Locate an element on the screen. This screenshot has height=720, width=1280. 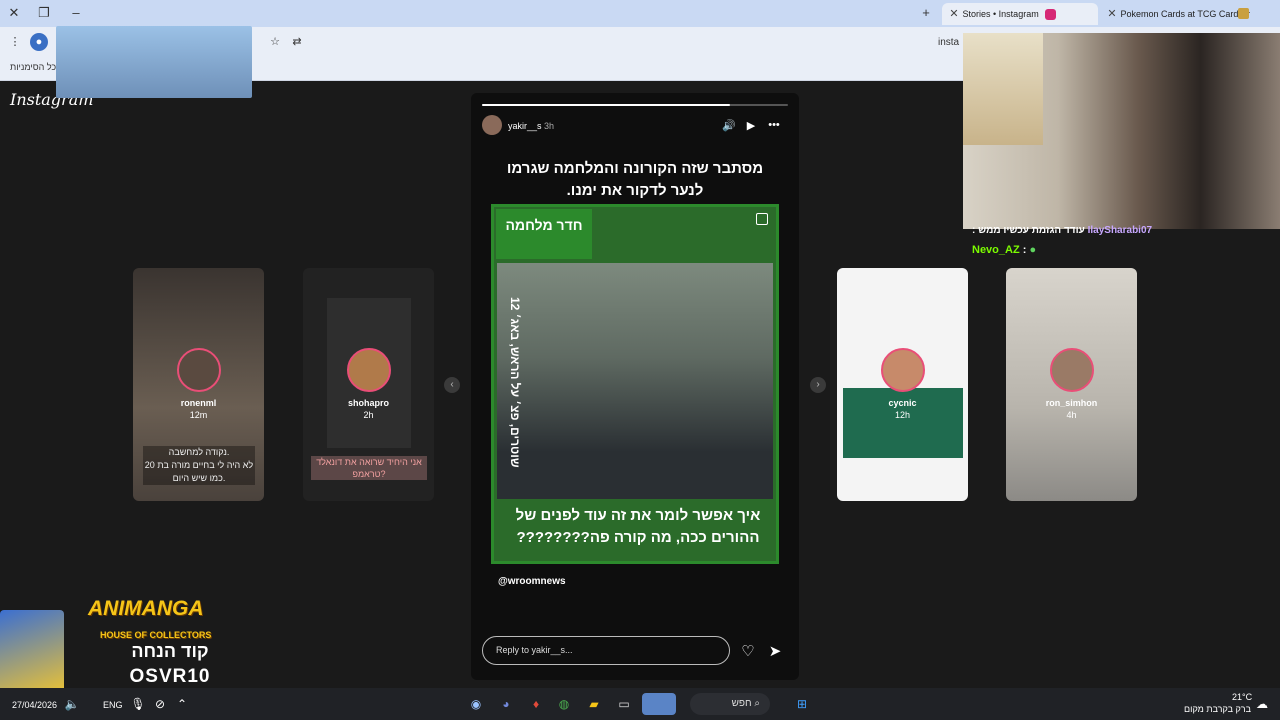
promo-title: ANIMANGA is located at coordinates (146, 608).